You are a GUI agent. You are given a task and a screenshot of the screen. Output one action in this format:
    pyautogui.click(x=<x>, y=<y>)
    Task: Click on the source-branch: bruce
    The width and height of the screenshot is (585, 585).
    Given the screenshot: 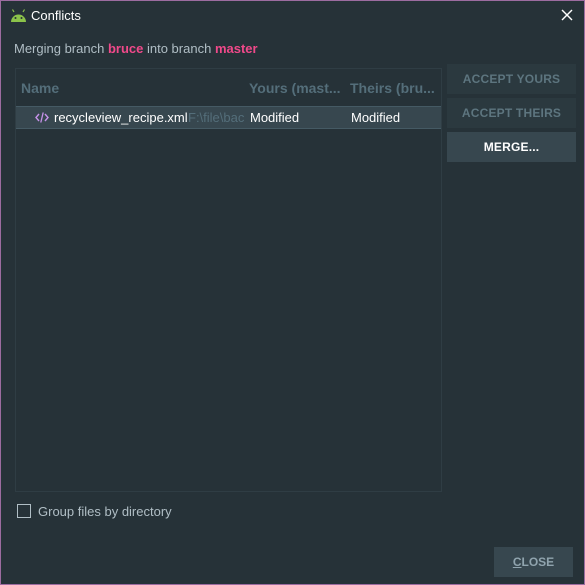 What is the action you would take?
    pyautogui.click(x=125, y=48)
    